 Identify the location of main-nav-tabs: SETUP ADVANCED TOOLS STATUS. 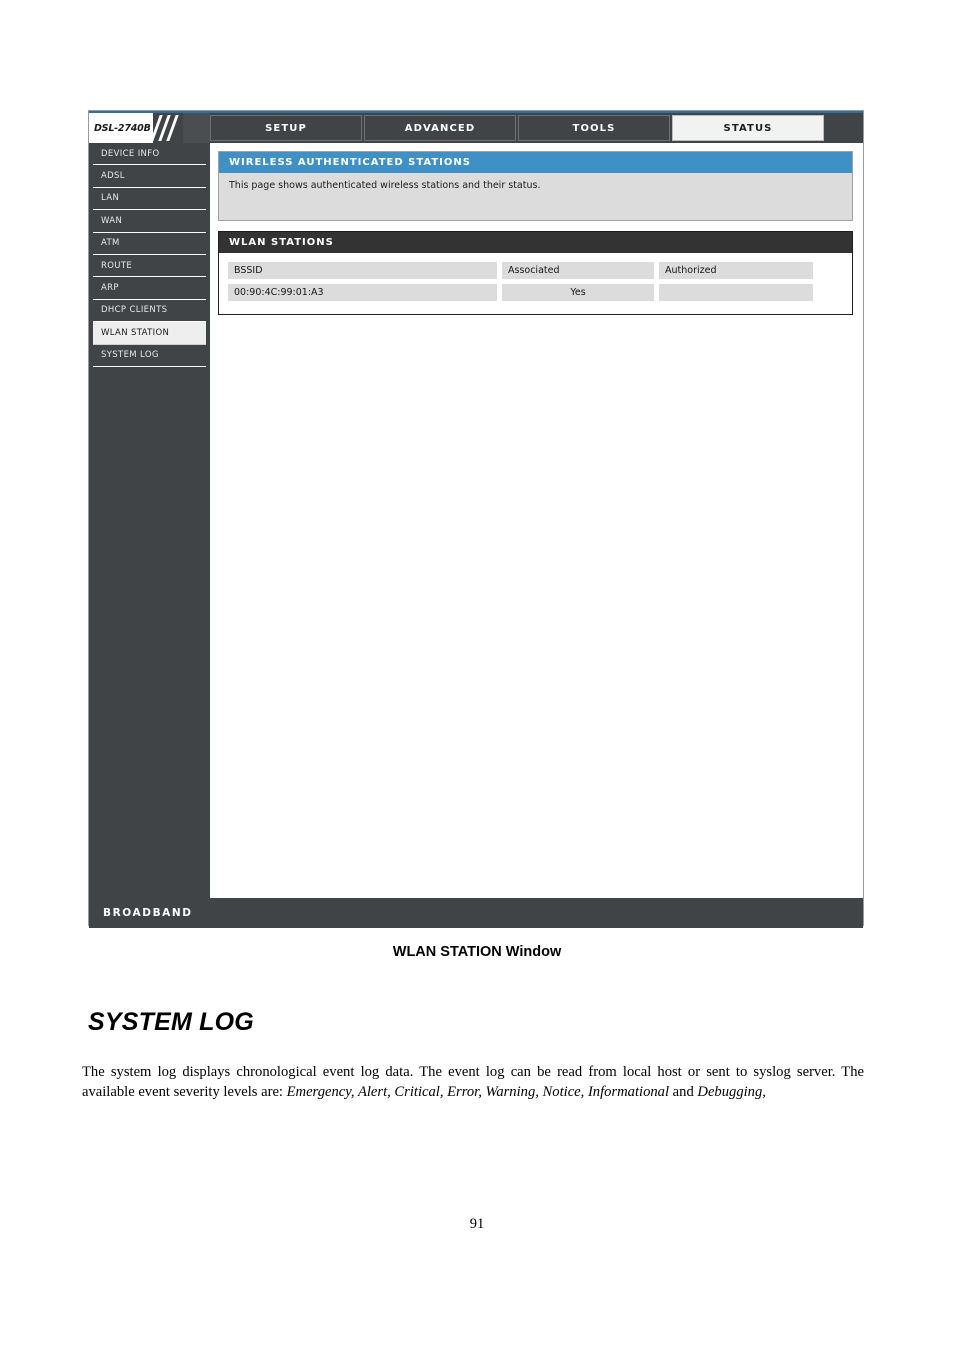
(536, 128).